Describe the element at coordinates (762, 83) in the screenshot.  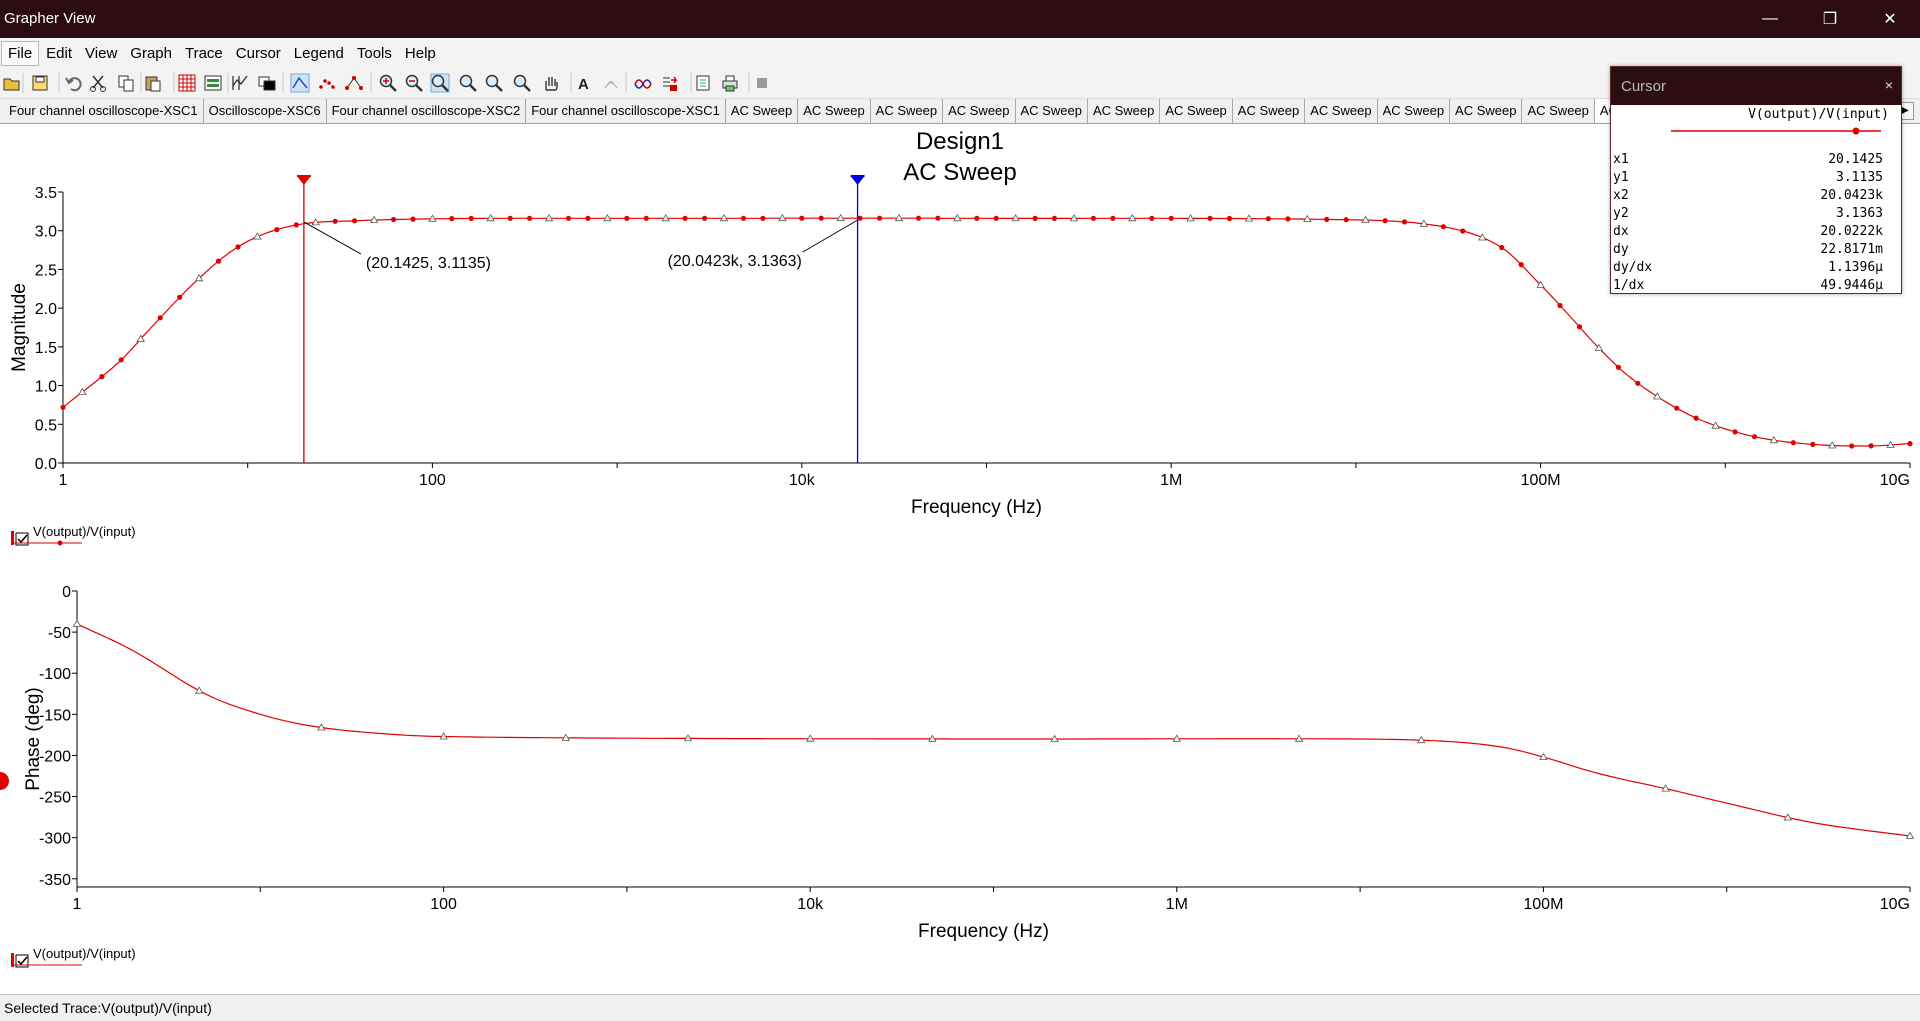
I see `stop-icon` at that location.